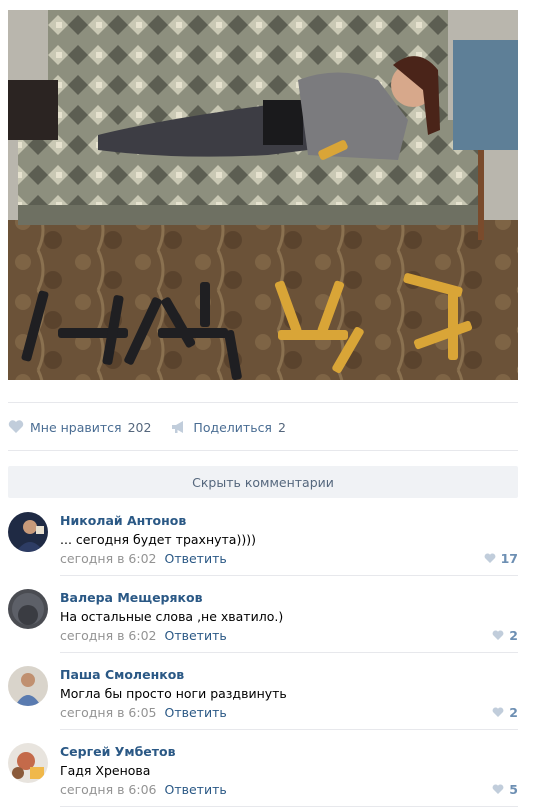 This screenshot has width=535, height=812. I want to click on post-actions: Мне нравится 202 Поделиться 2, so click(263, 427).